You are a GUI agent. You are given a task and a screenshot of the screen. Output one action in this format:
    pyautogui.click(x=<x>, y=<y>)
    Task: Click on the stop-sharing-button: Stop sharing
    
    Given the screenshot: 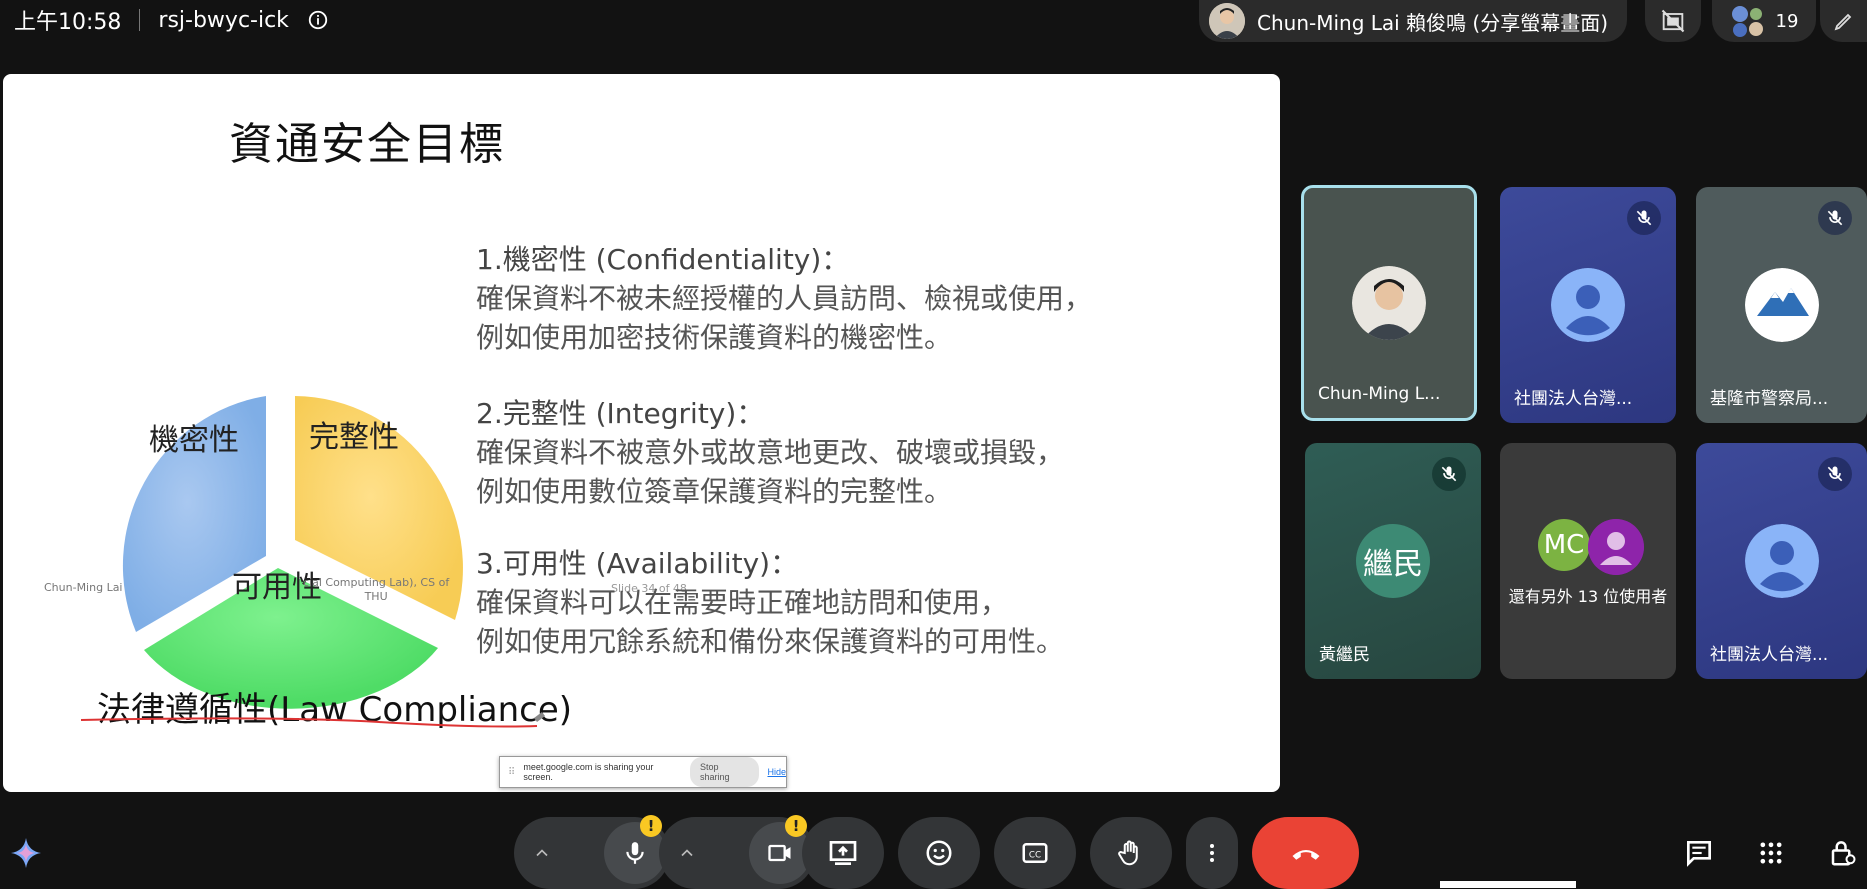 What is the action you would take?
    pyautogui.click(x=725, y=772)
    